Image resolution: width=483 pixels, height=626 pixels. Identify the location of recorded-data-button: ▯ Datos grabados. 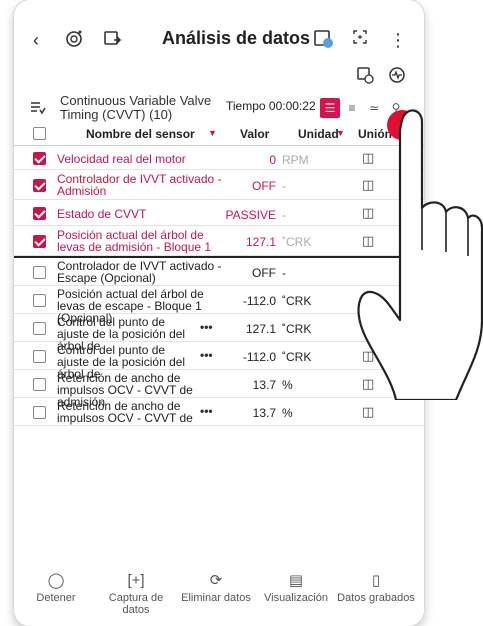
(376, 587).